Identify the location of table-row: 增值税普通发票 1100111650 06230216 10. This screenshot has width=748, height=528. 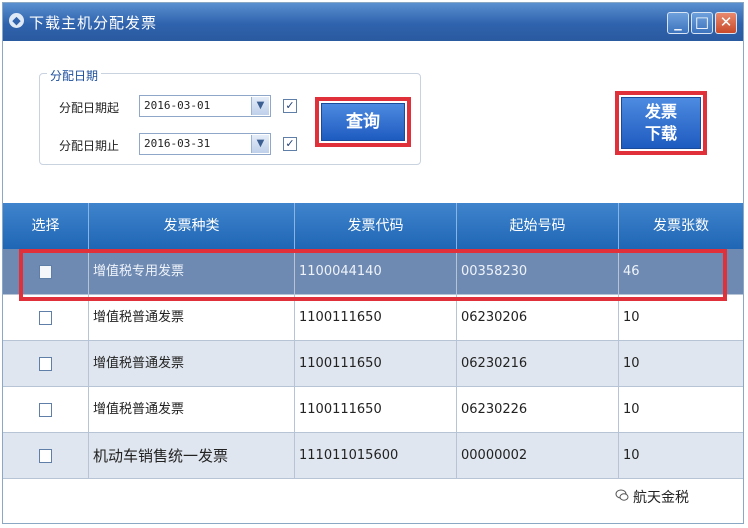
(373, 364).